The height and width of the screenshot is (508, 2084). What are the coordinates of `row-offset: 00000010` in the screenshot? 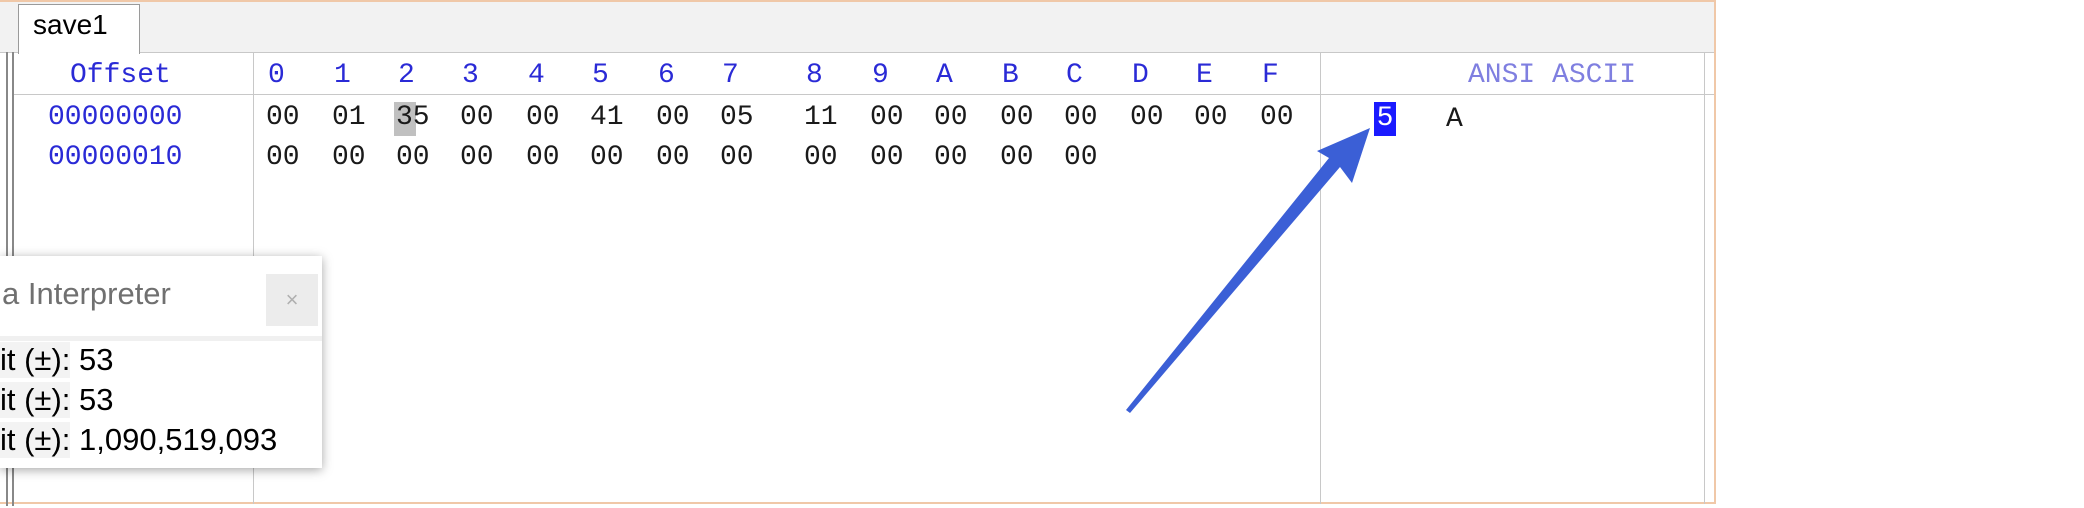 It's located at (115, 157).